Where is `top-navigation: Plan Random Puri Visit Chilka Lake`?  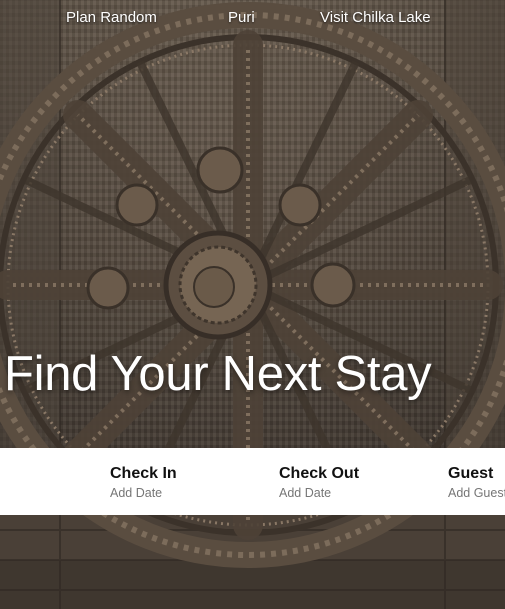
top-navigation: Plan Random Puri Visit Chilka Lake is located at coordinates (252, 19).